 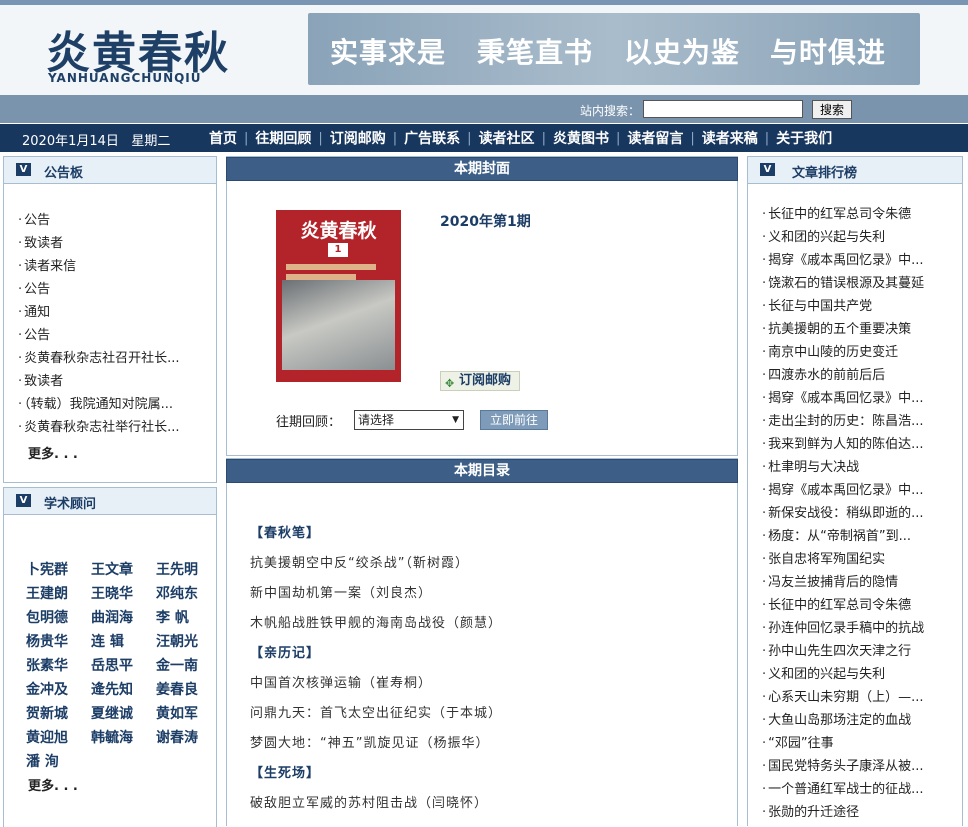 I want to click on ranking-item: 抗美援朝的五个重要决策, so click(x=860, y=329).